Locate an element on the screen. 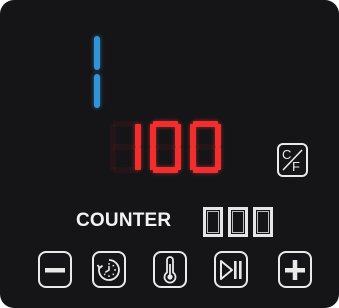  play-pause-button is located at coordinates (231, 269).